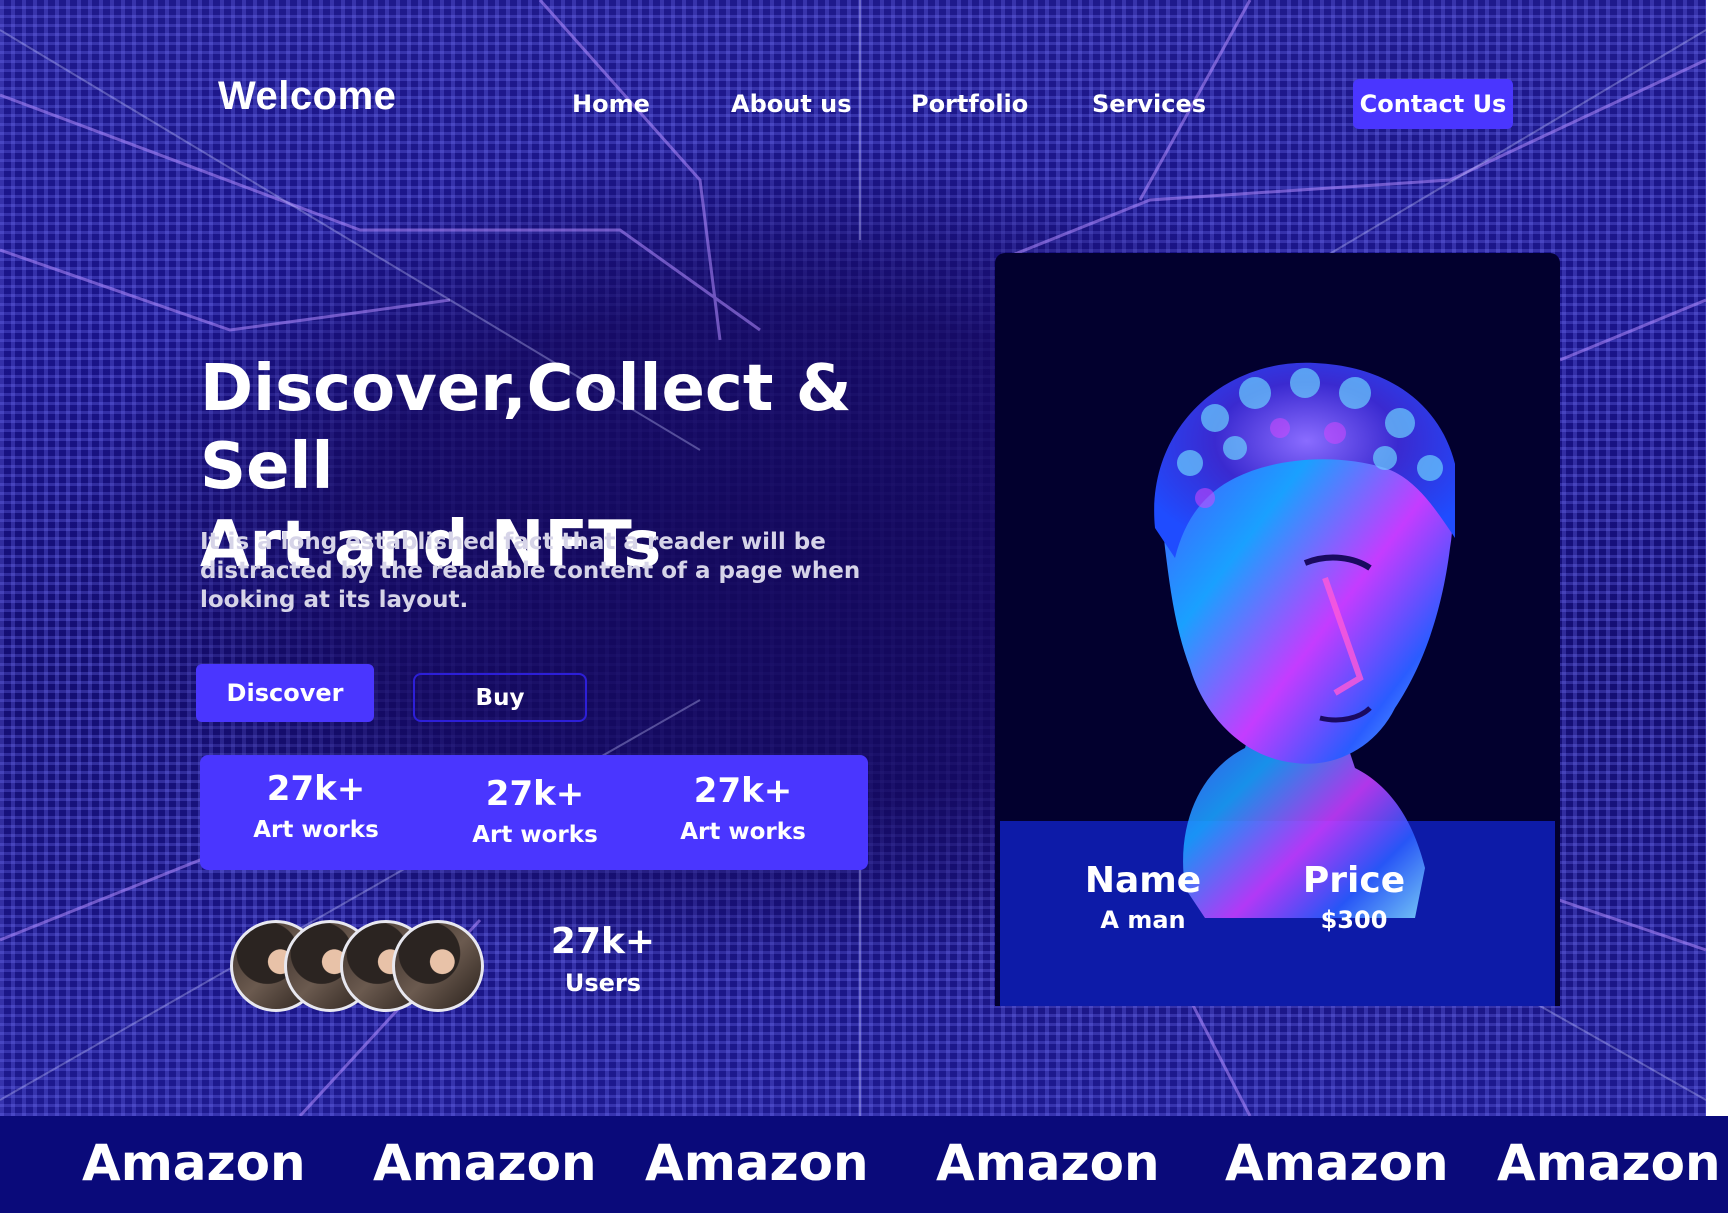 This screenshot has width=1728, height=1213. I want to click on nav-link-home: Home, so click(611, 104).